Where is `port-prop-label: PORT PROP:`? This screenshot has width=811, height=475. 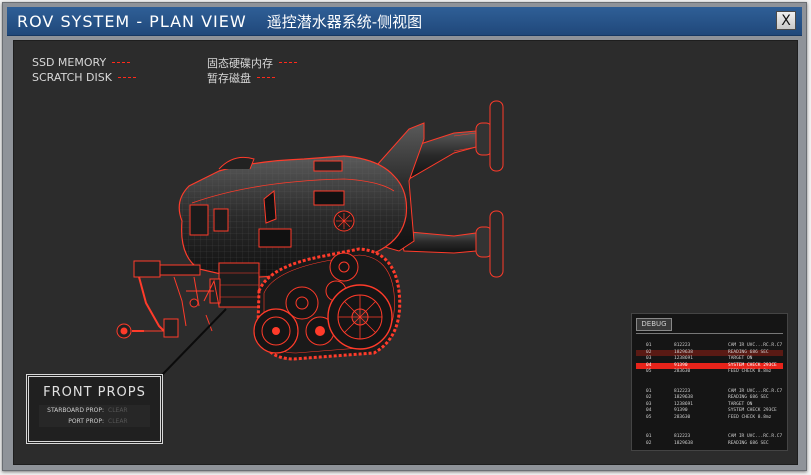 port-prop-label: PORT PROP: is located at coordinates (86, 421).